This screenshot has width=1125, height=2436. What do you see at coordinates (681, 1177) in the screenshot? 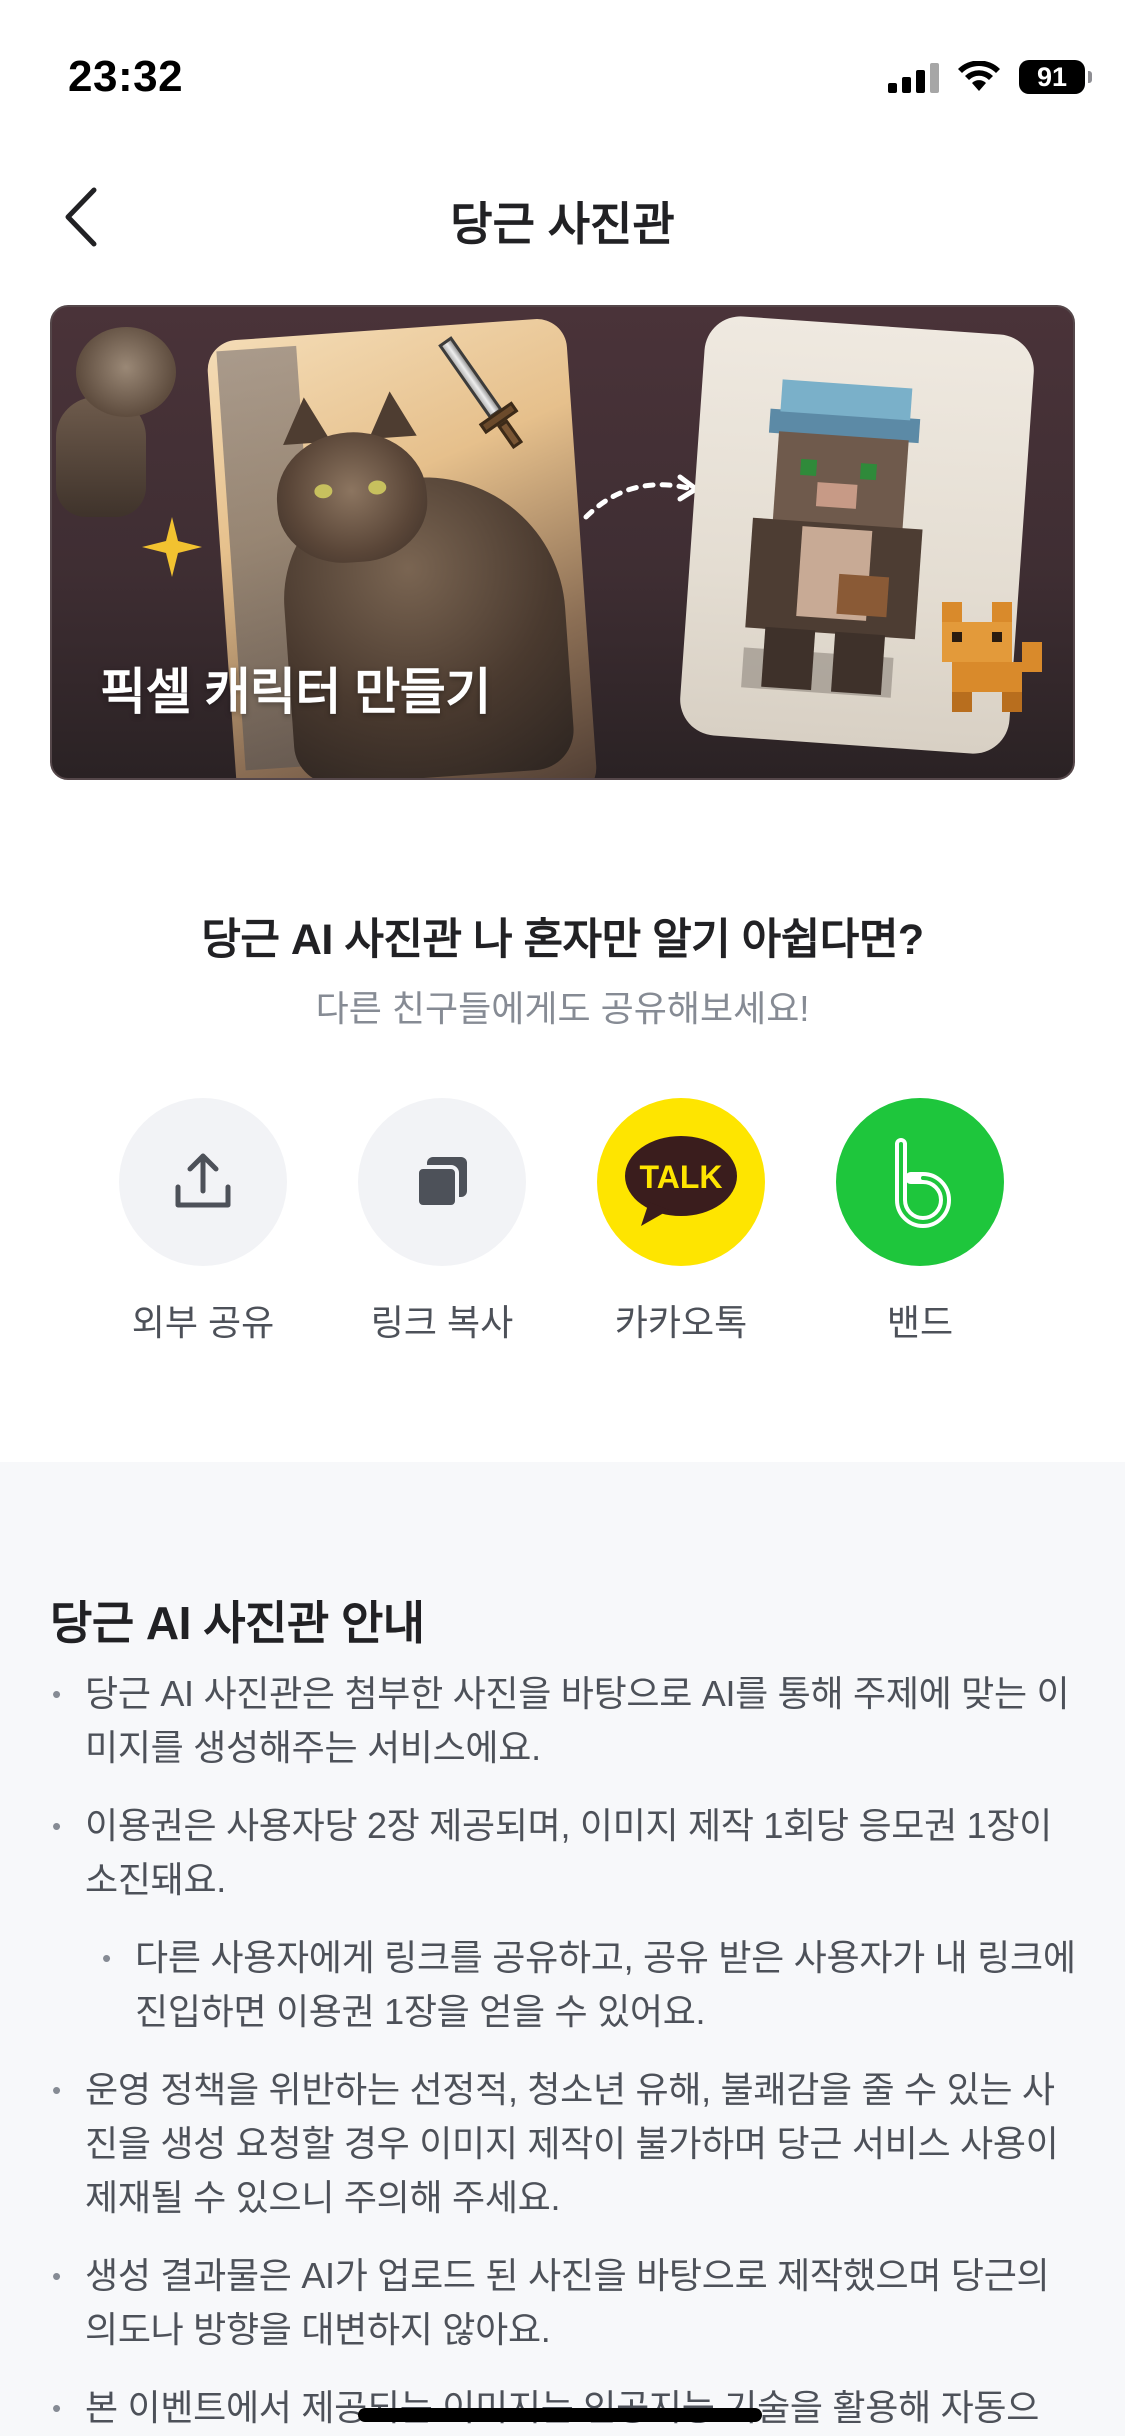
I see `svg-text: TALK` at bounding box center [681, 1177].